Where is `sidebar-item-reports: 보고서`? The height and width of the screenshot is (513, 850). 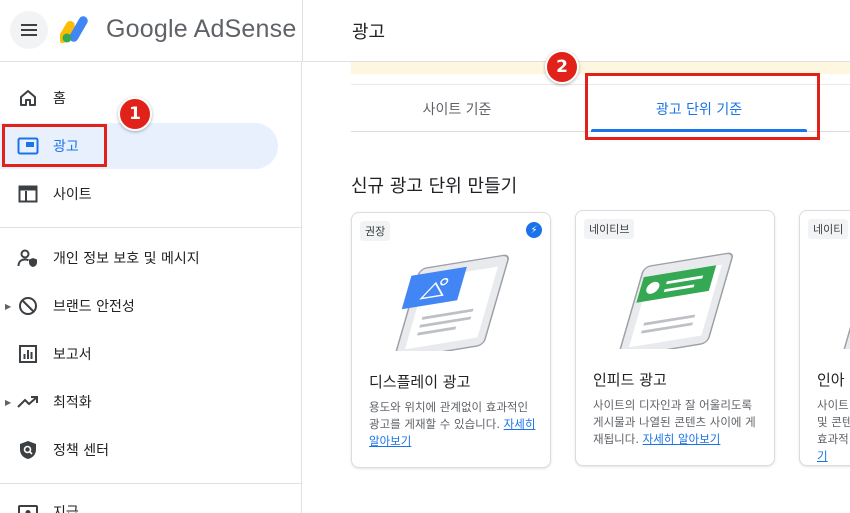
sidebar-item-reports: 보고서 is located at coordinates (139, 354).